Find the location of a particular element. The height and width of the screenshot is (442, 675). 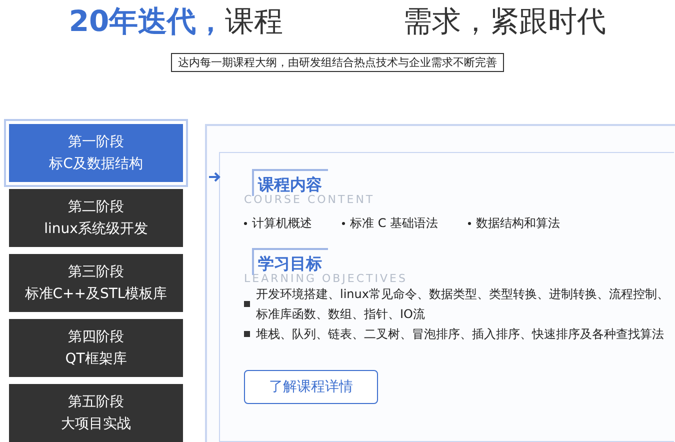

content-item: 计算机概述 is located at coordinates (282, 223).